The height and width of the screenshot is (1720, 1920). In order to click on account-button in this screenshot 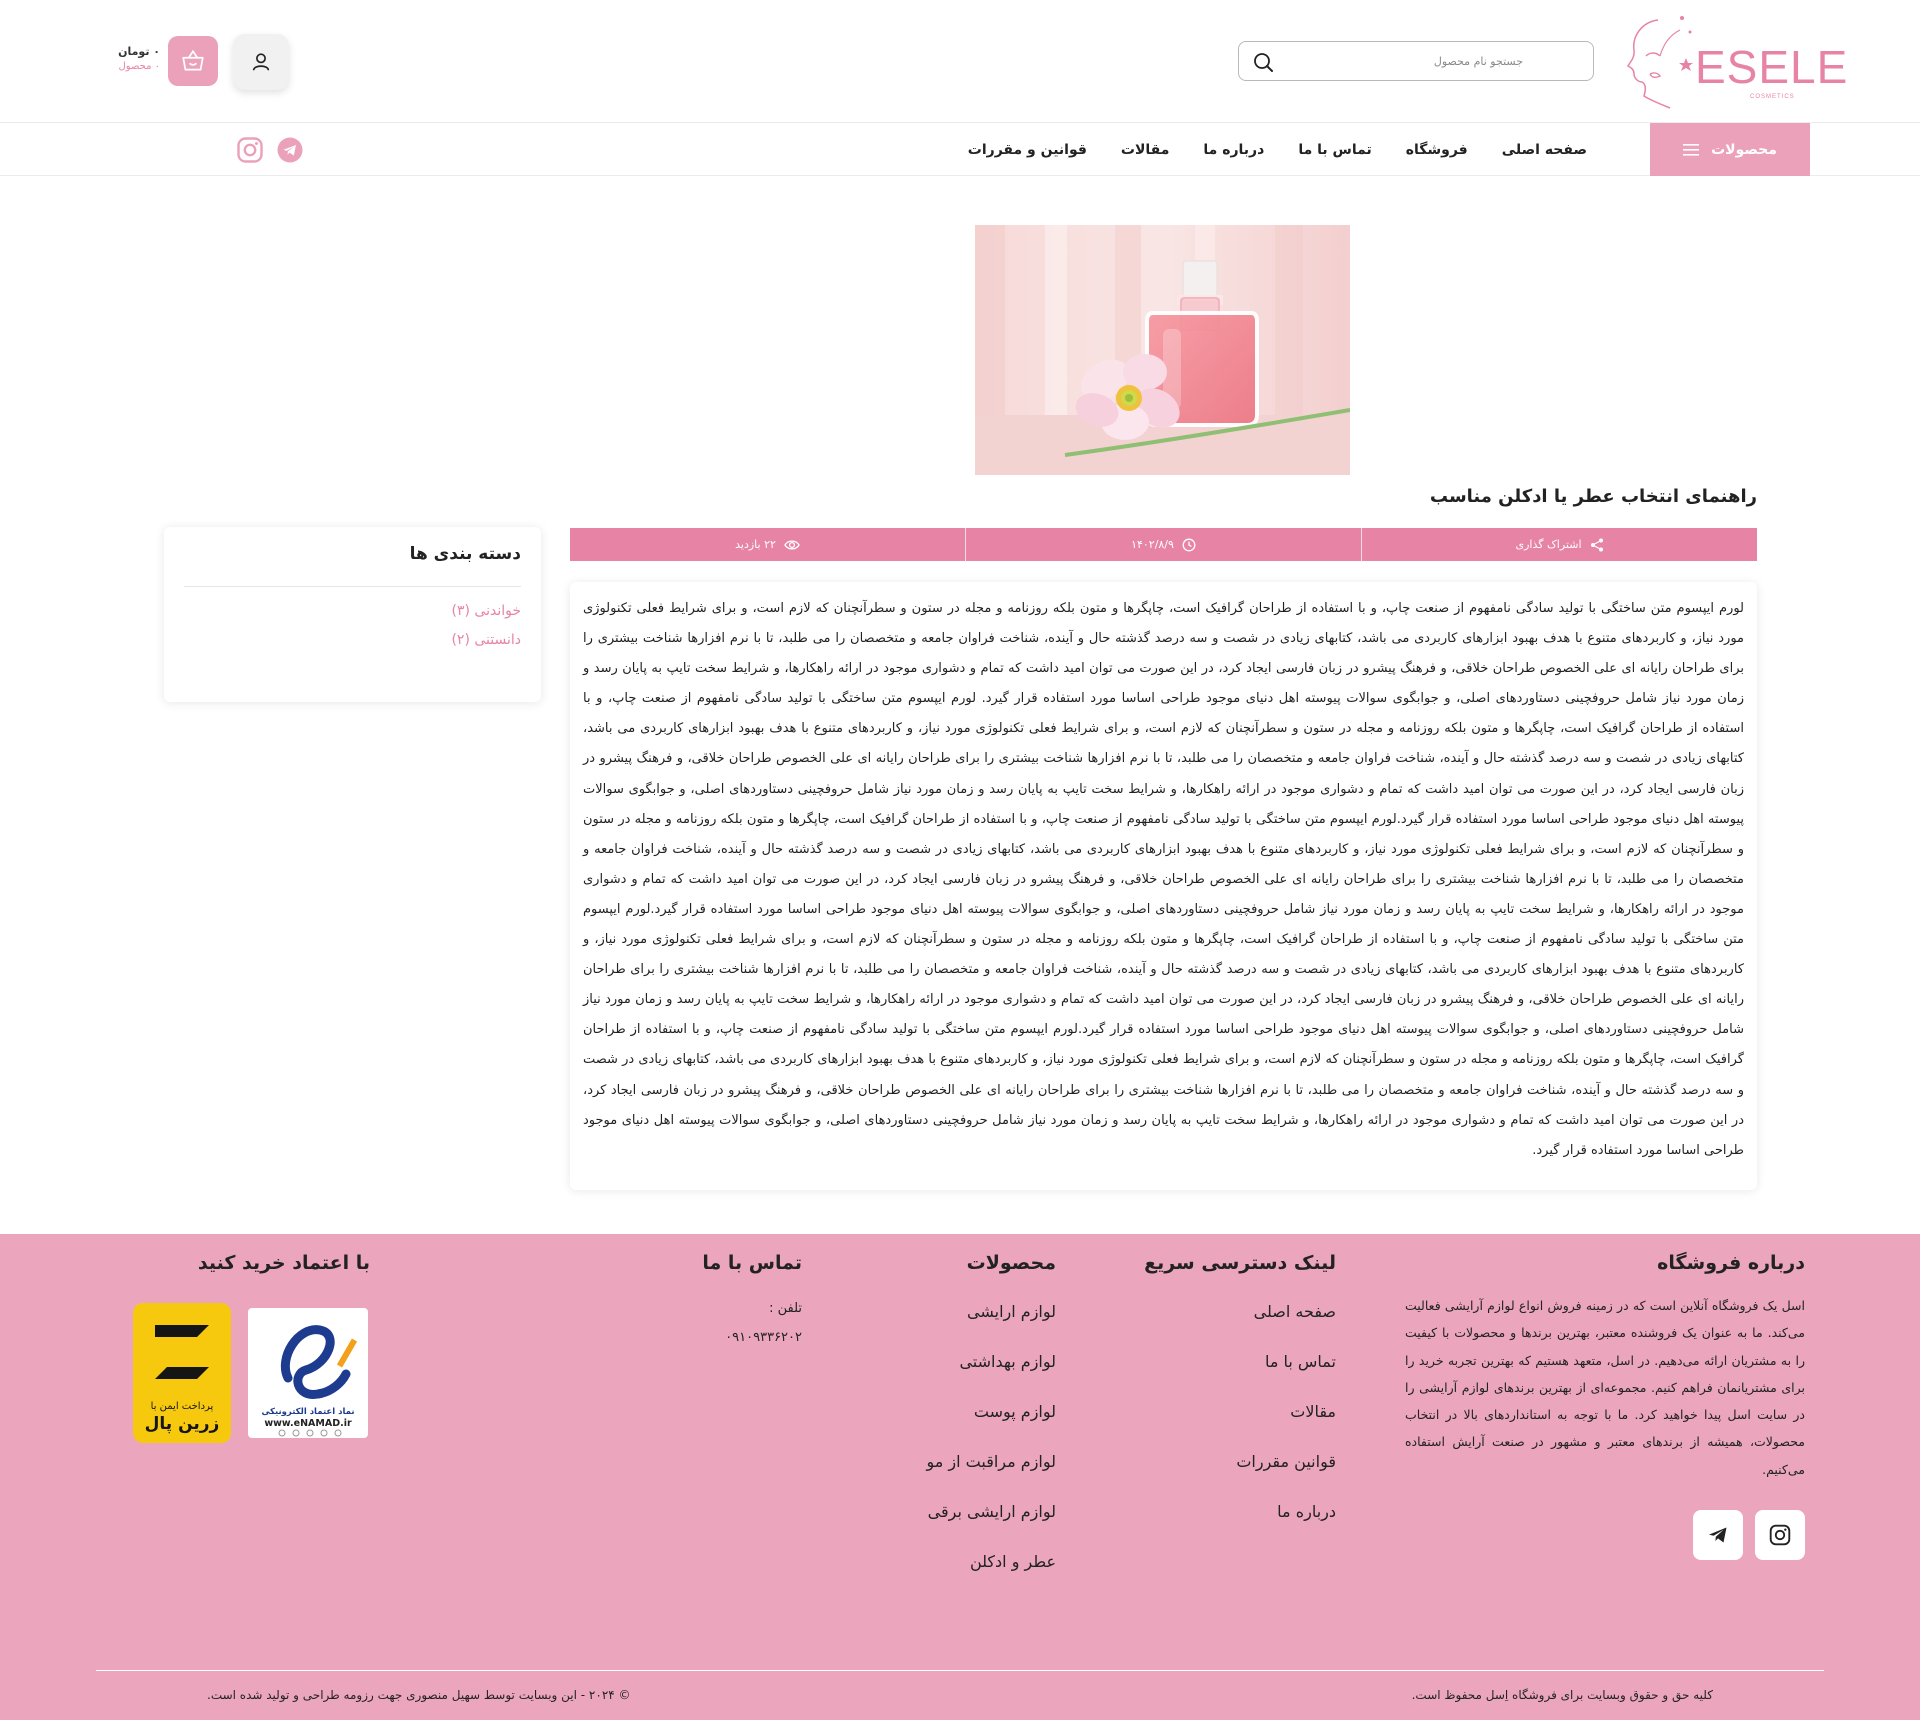, I will do `click(261, 62)`.